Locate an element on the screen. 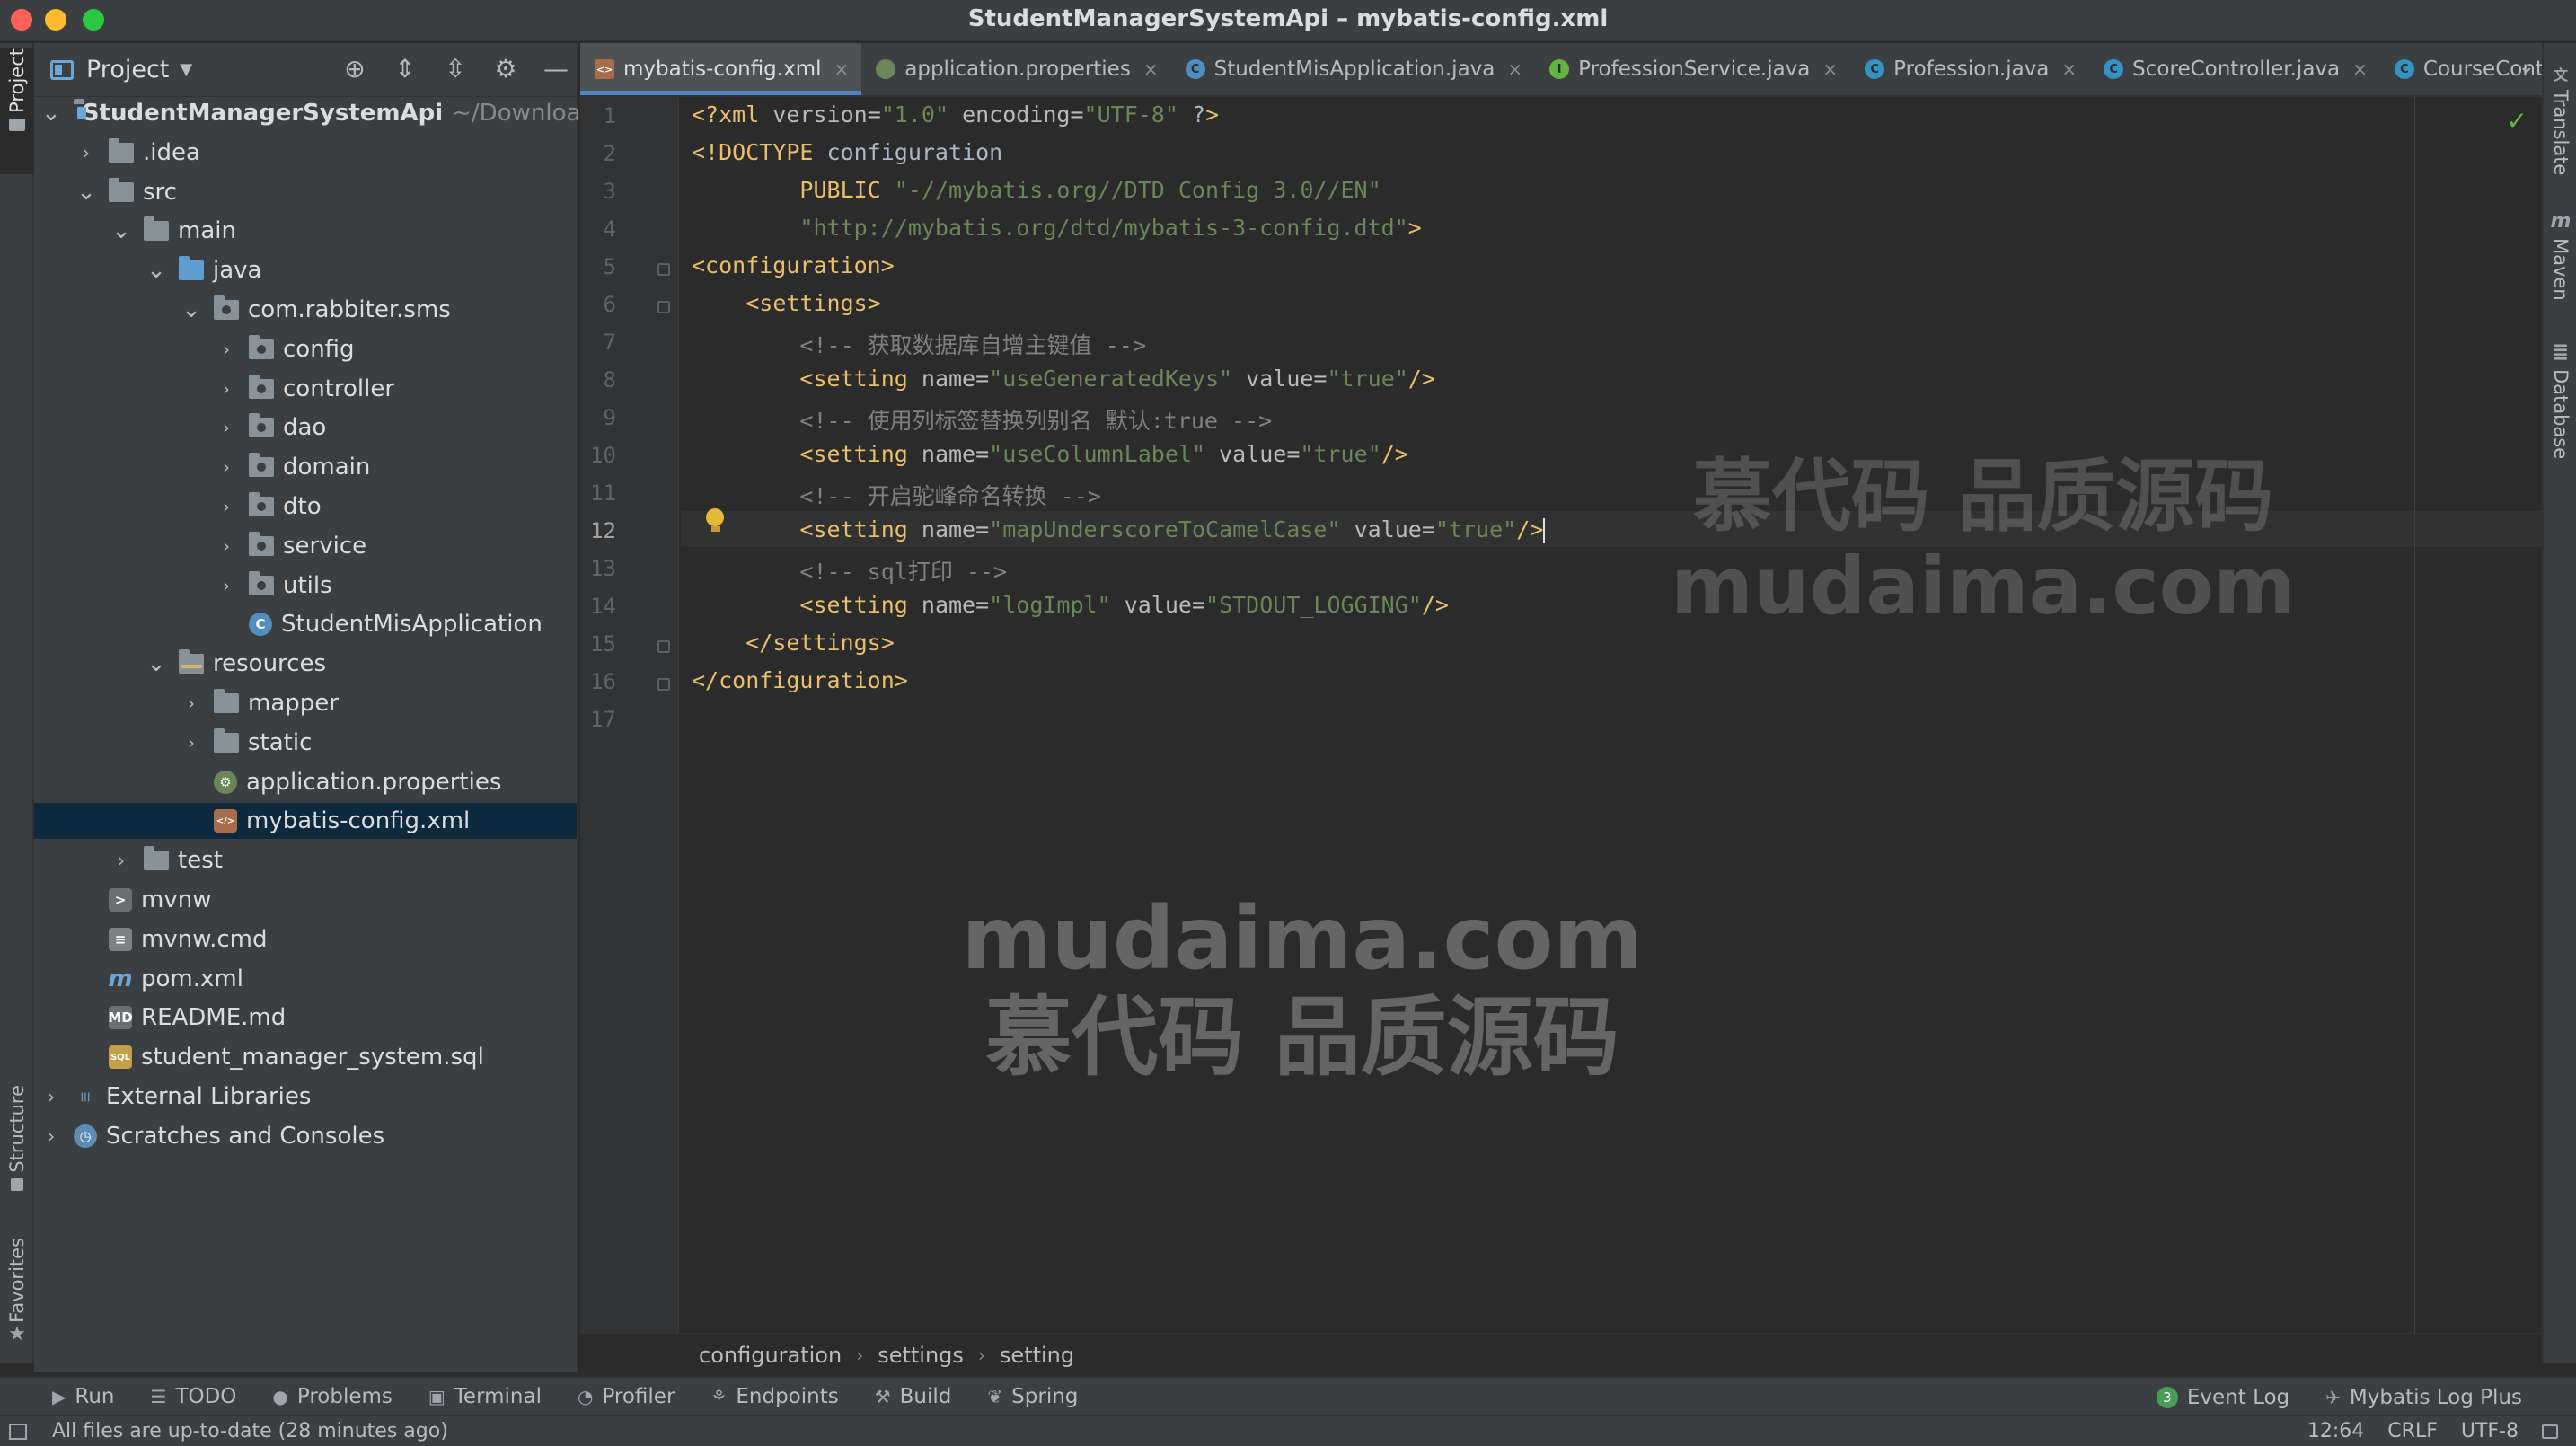 This screenshot has height=1446, width=2576. expand-all-icon: ⇕ is located at coordinates (405, 69).